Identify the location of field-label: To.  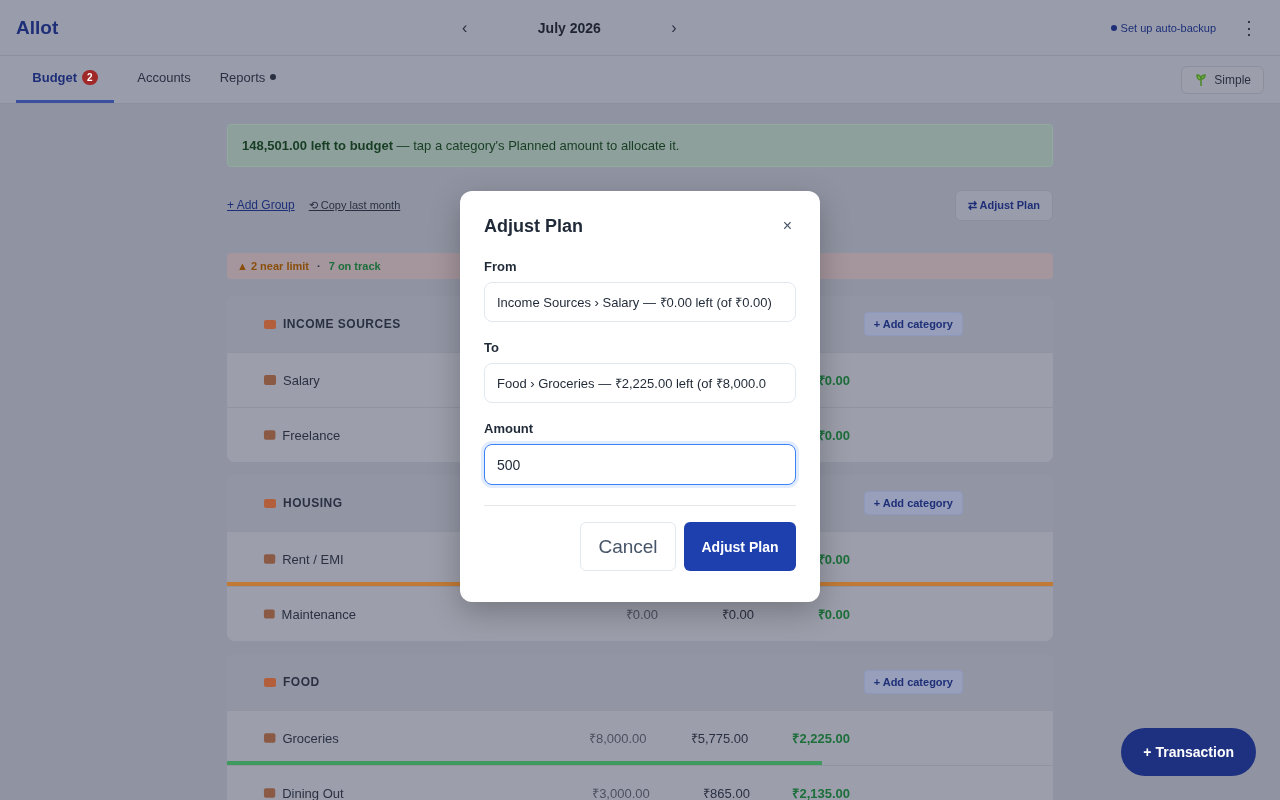
(492, 347).